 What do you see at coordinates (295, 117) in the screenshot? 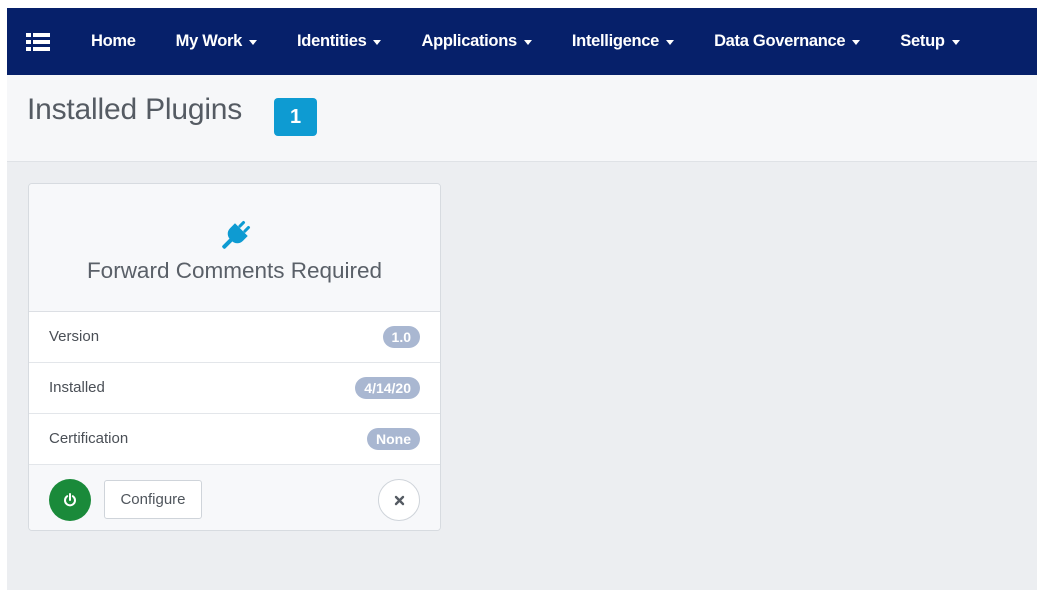
I see `plugin-count-badge: 1` at bounding box center [295, 117].